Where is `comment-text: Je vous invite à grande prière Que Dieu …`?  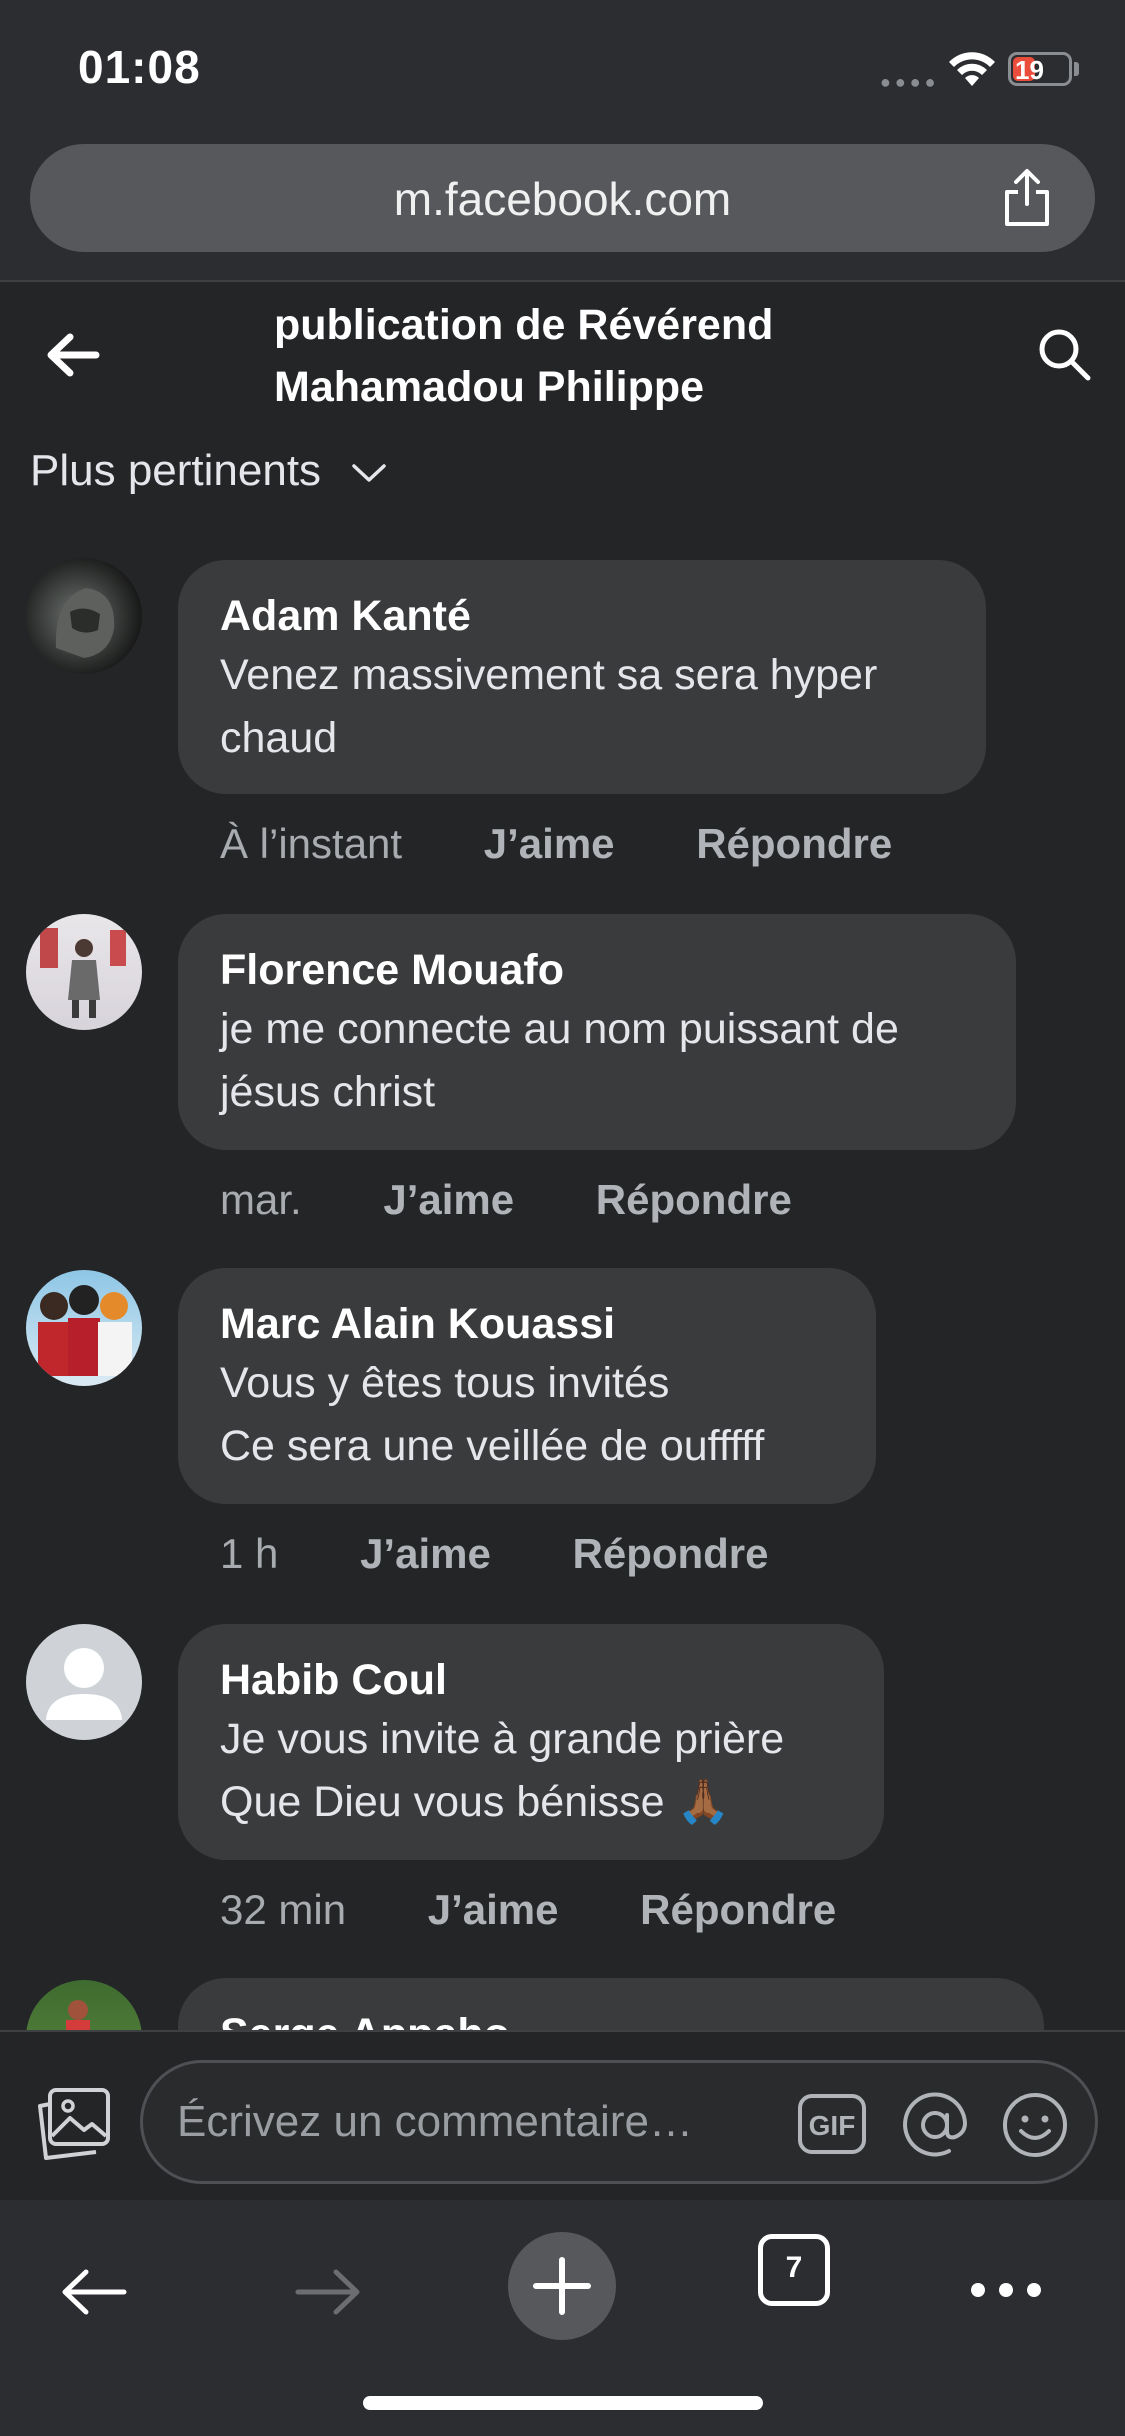 comment-text: Je vous invite à grande prière Que Dieu … is located at coordinates (502, 1770).